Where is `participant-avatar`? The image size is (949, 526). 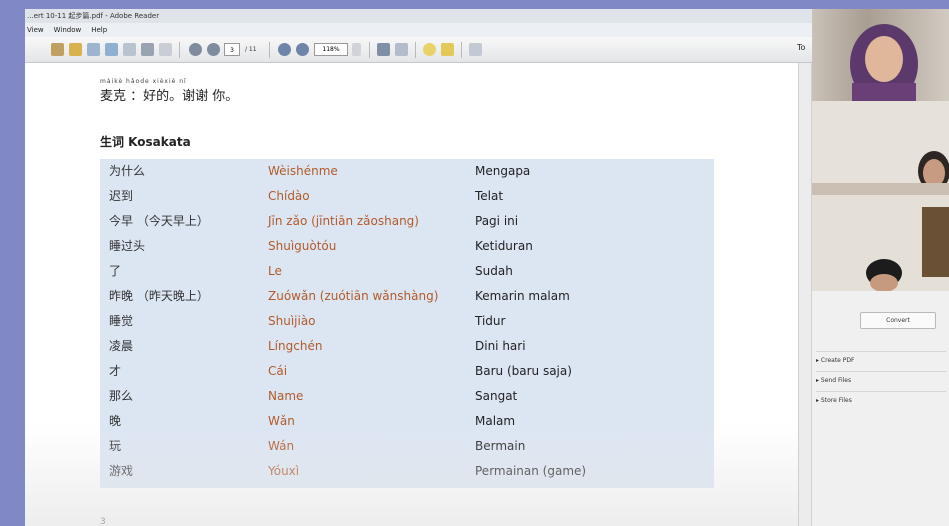
participant-avatar is located at coordinates (880, 243).